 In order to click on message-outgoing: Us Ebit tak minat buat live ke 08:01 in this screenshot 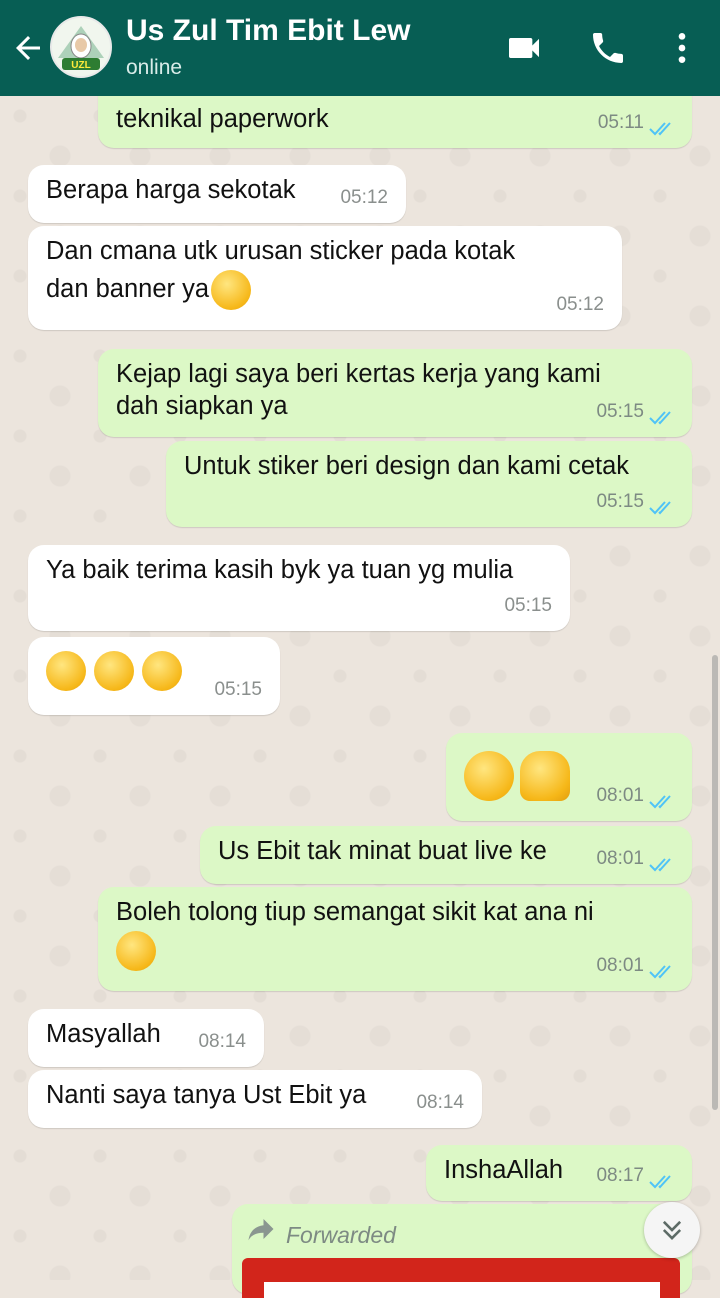, I will do `click(446, 855)`.